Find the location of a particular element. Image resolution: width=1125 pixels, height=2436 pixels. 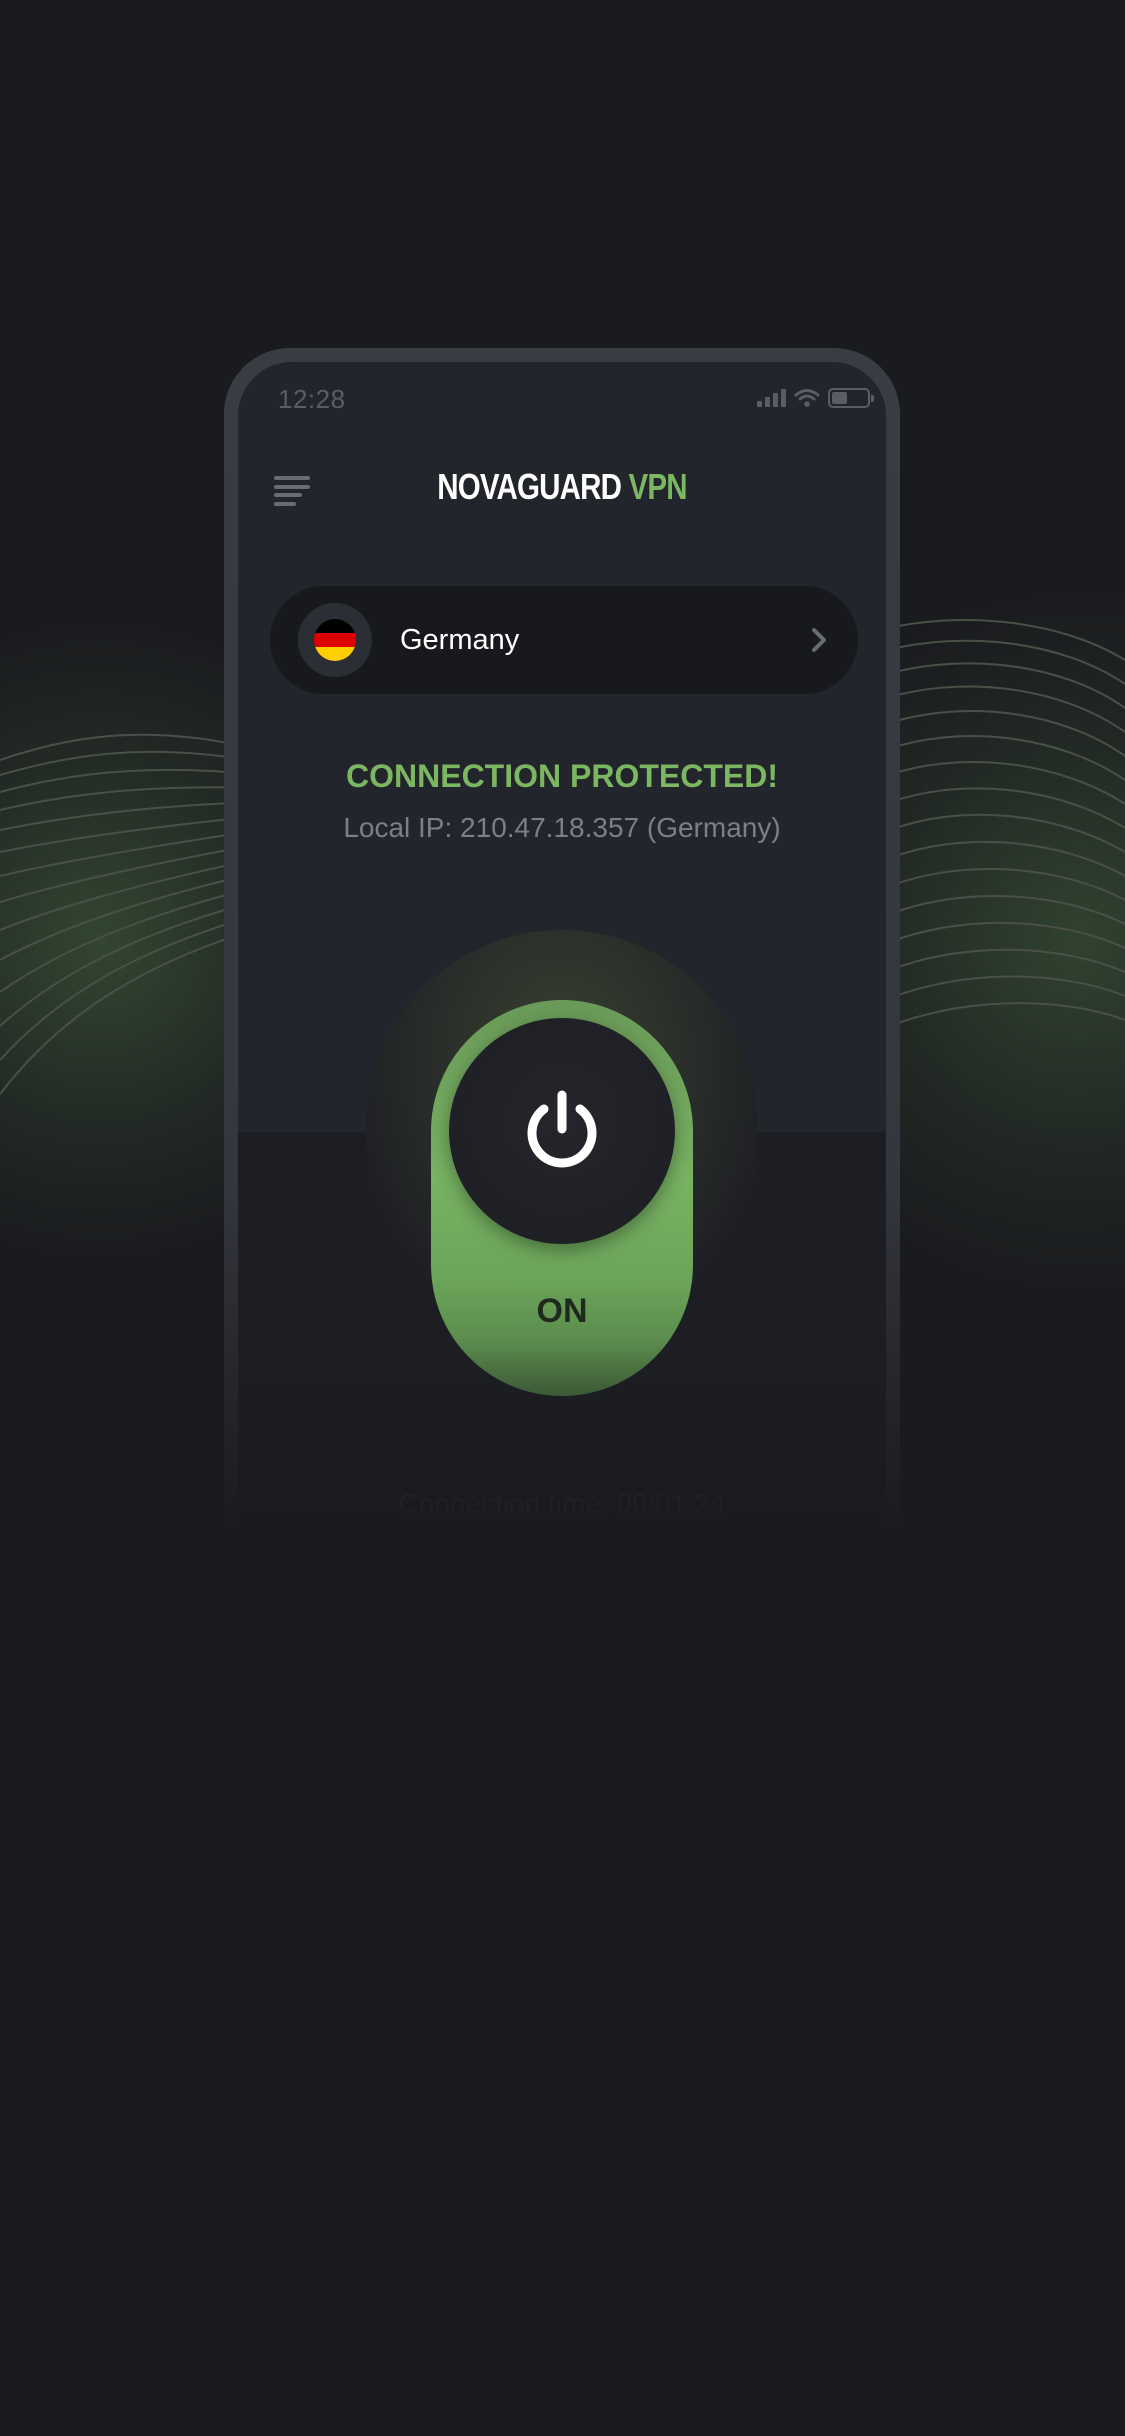

power-toggle: ON is located at coordinates (562, 1198).